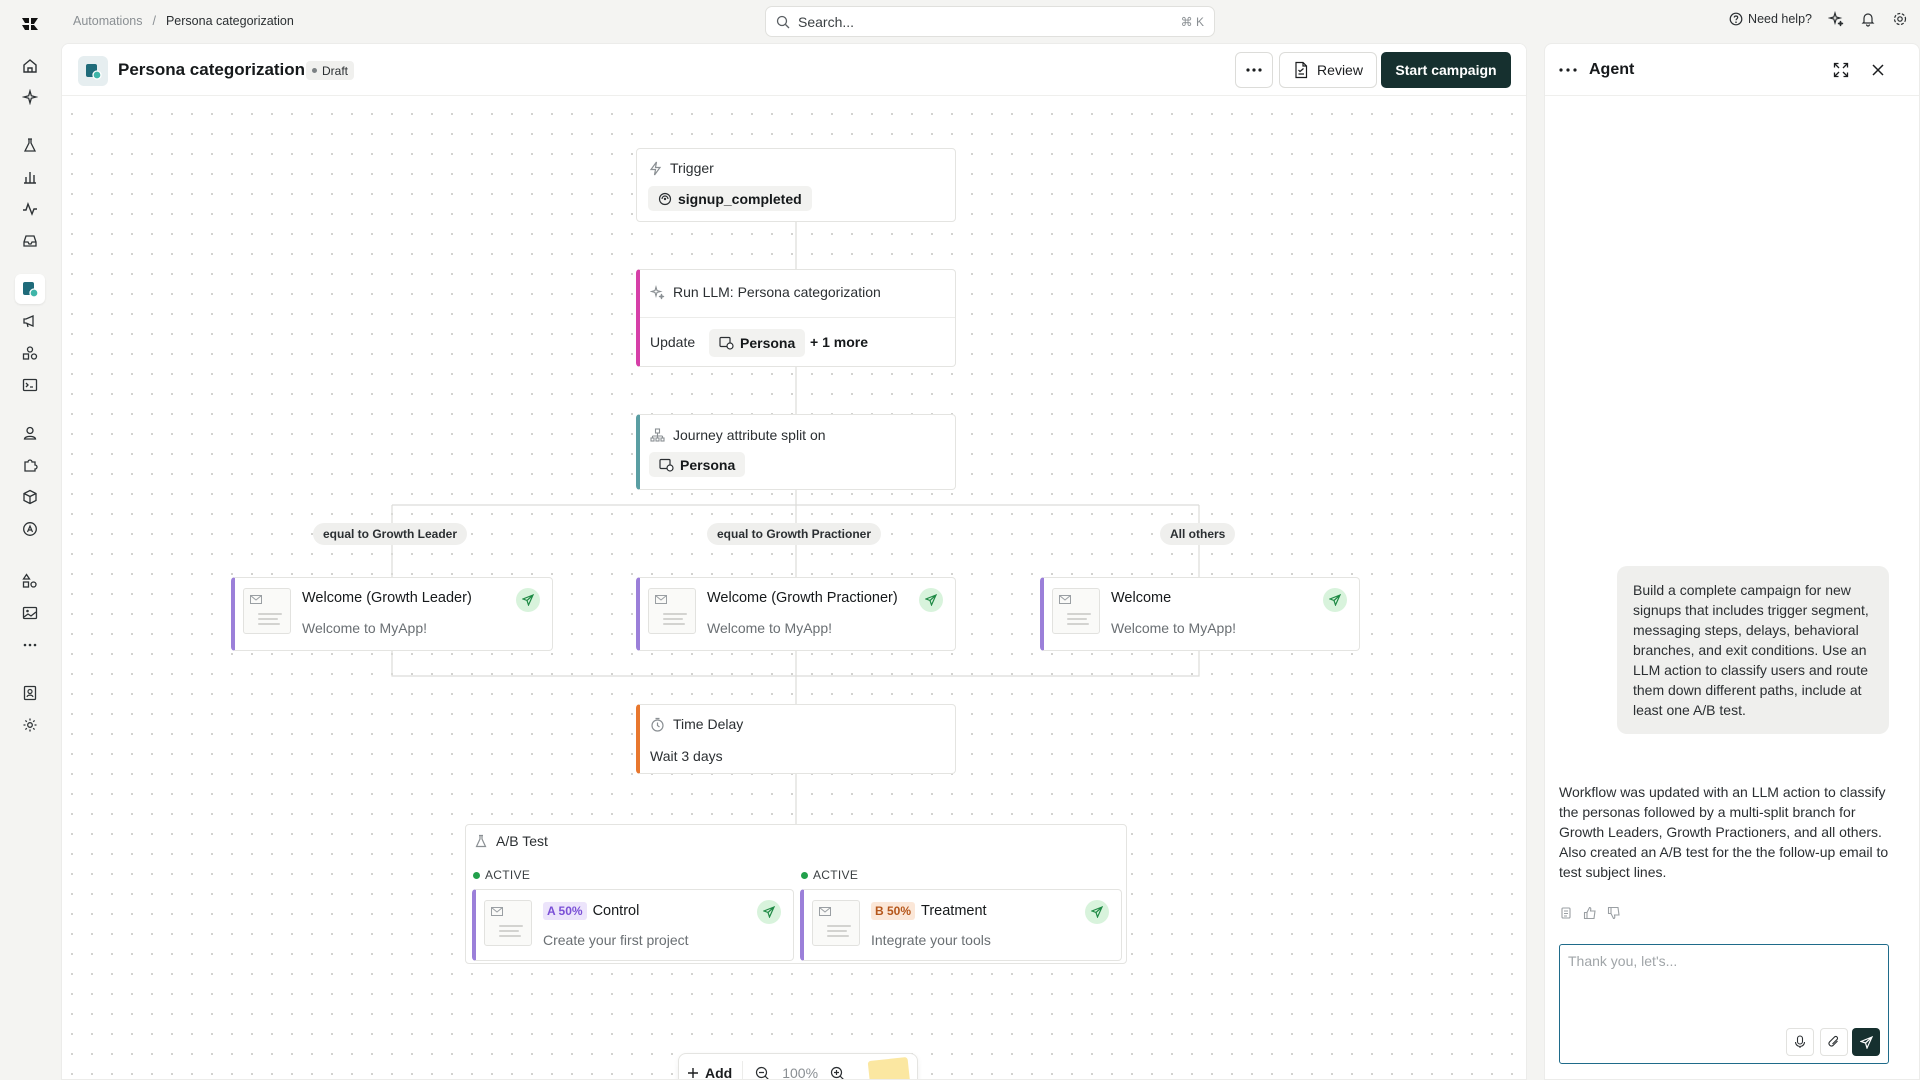  I want to click on variant-name: Control, so click(616, 911).